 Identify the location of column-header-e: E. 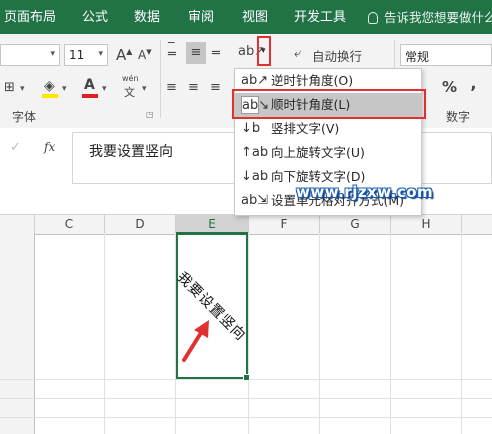
(212, 224).